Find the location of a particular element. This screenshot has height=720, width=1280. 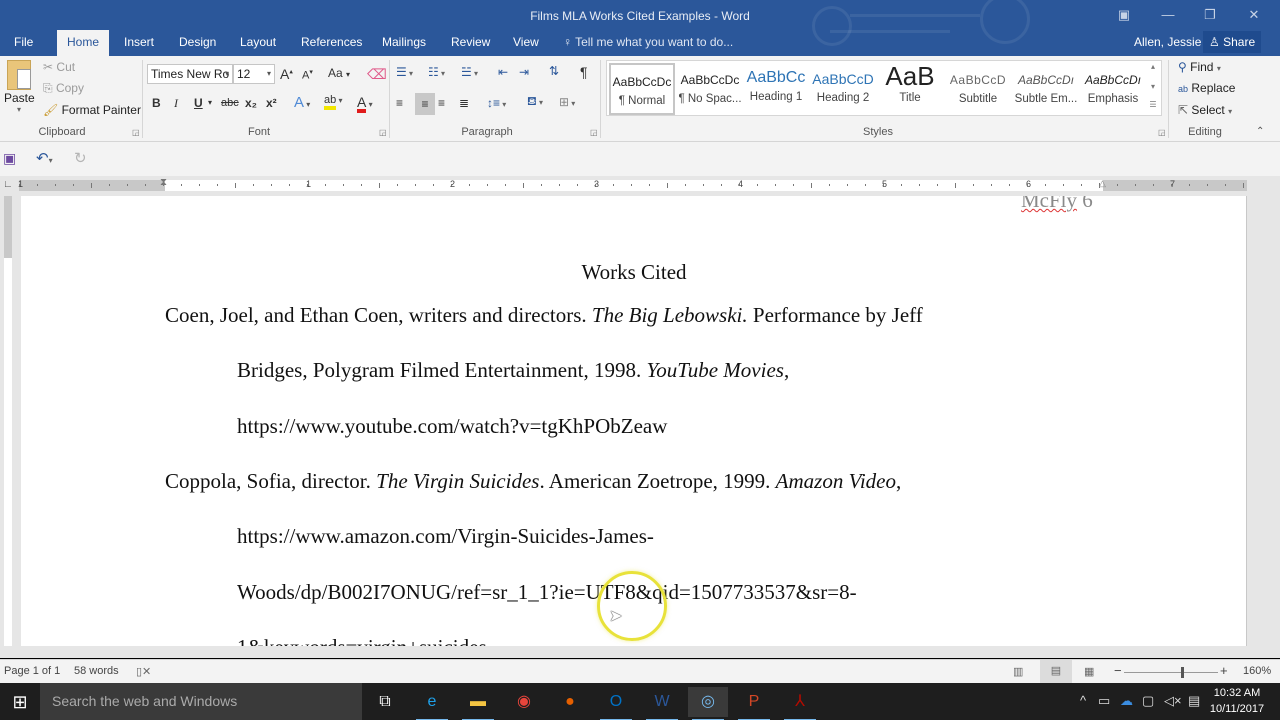

tab-layout: Layout is located at coordinates (258, 43).